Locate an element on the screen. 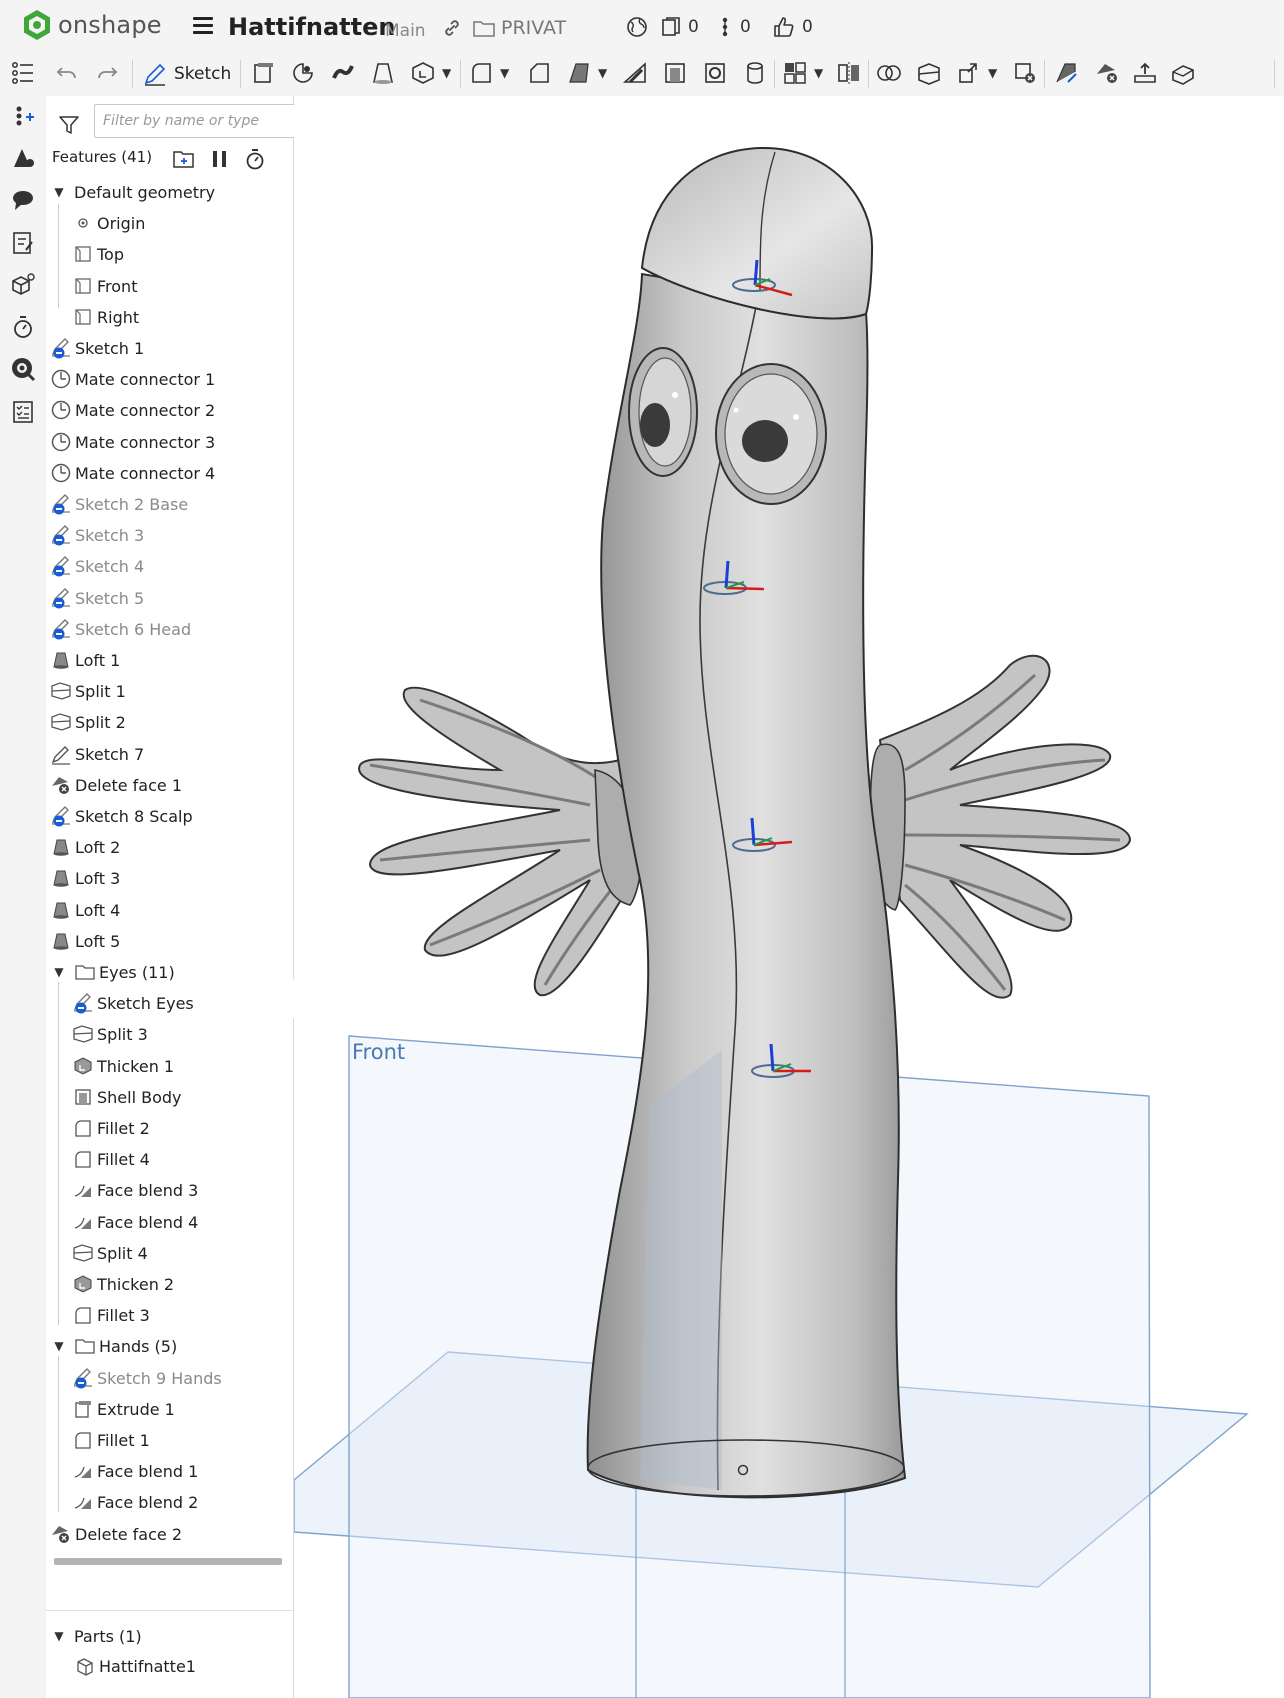 The image size is (1284, 1698). right-hand is located at coordinates (1000, 826).